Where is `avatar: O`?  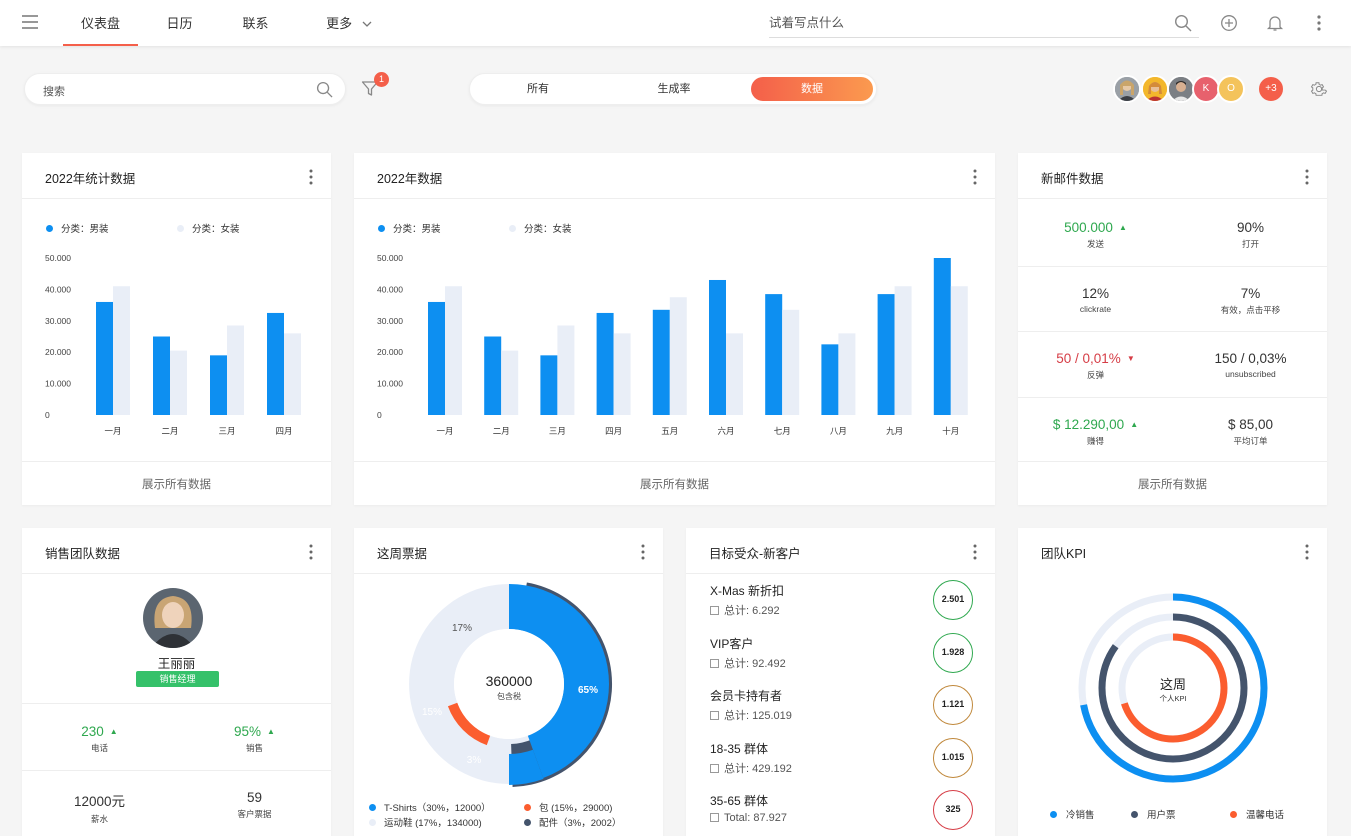 avatar: O is located at coordinates (1231, 89).